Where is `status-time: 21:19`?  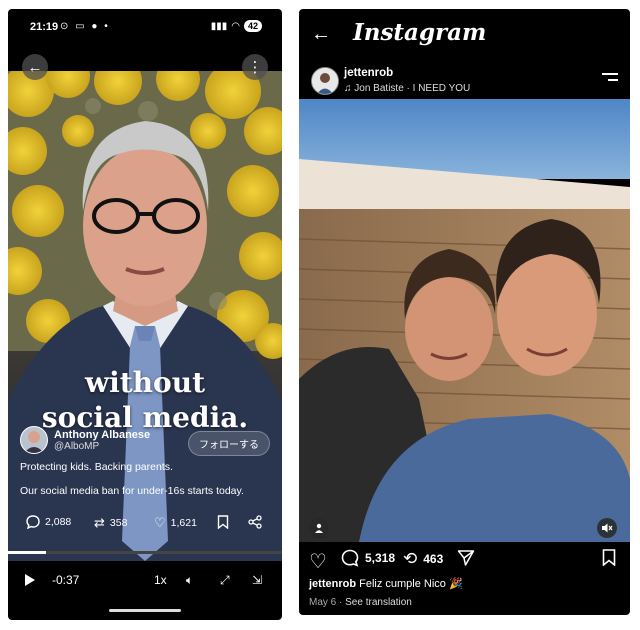
status-time: 21:19 is located at coordinates (44, 27).